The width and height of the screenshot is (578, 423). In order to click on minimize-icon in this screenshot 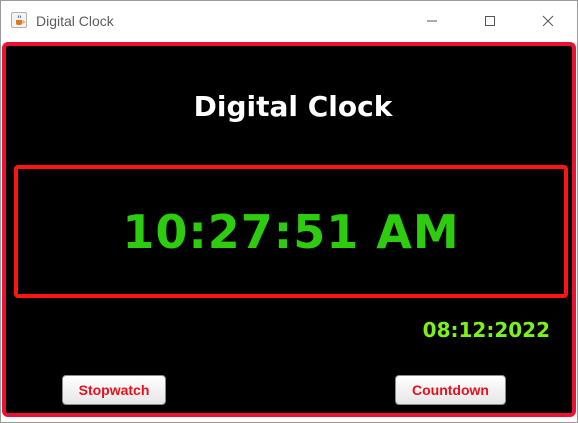, I will do `click(432, 21)`.